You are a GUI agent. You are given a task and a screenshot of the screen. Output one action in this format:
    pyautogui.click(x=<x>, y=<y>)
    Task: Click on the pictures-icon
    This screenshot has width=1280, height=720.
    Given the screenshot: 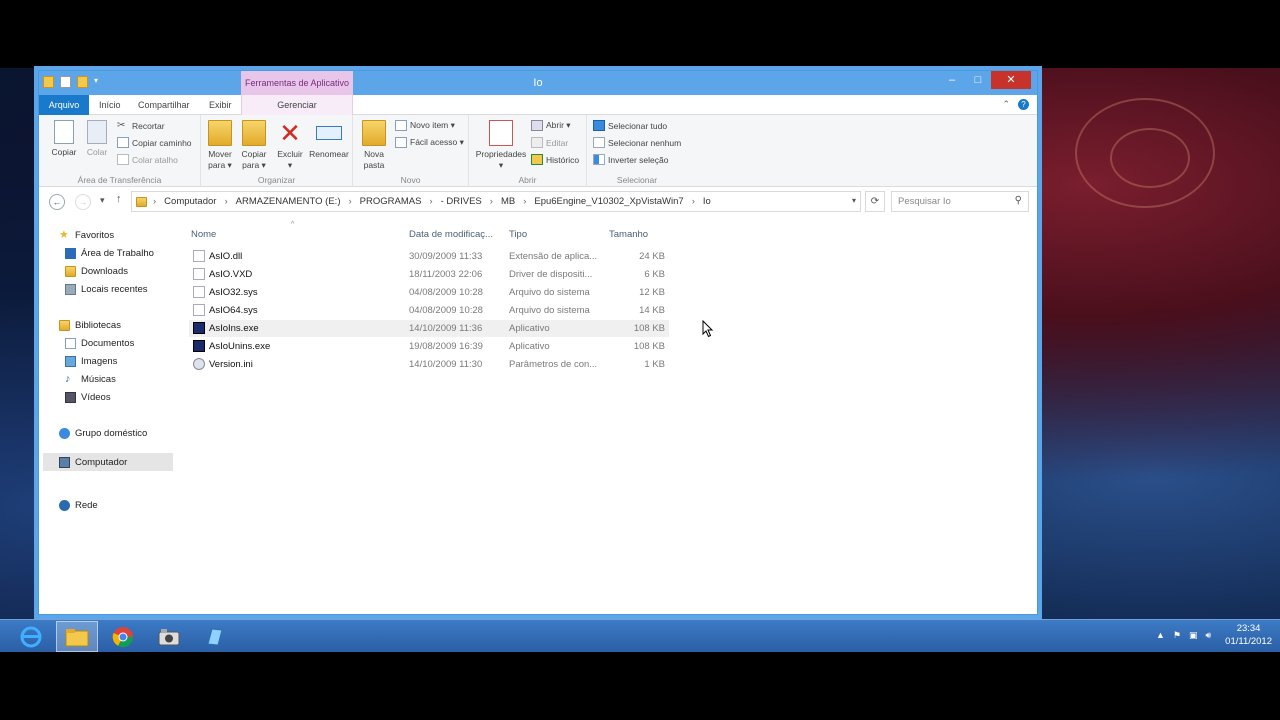 What is the action you would take?
    pyautogui.click(x=70, y=361)
    